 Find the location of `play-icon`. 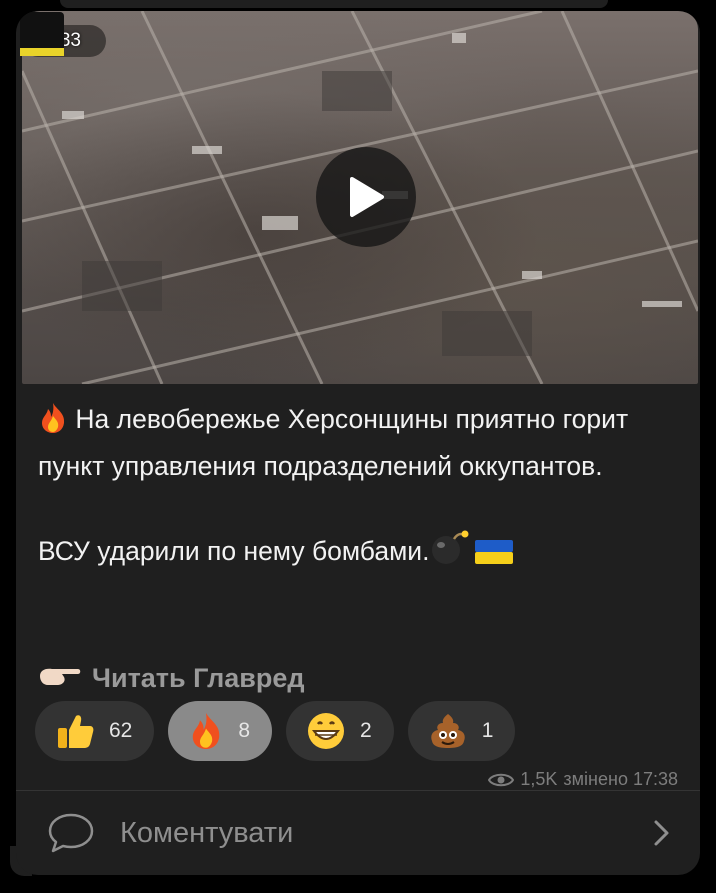

play-icon is located at coordinates (367, 197).